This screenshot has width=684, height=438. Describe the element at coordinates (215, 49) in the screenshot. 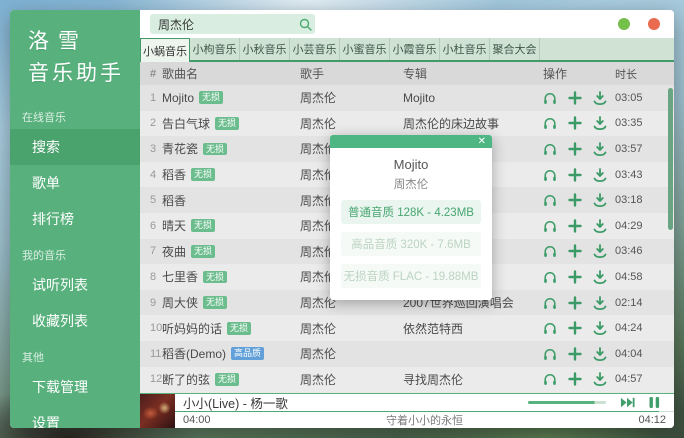

I see `tab-xiaogou: 小枸音乐` at that location.